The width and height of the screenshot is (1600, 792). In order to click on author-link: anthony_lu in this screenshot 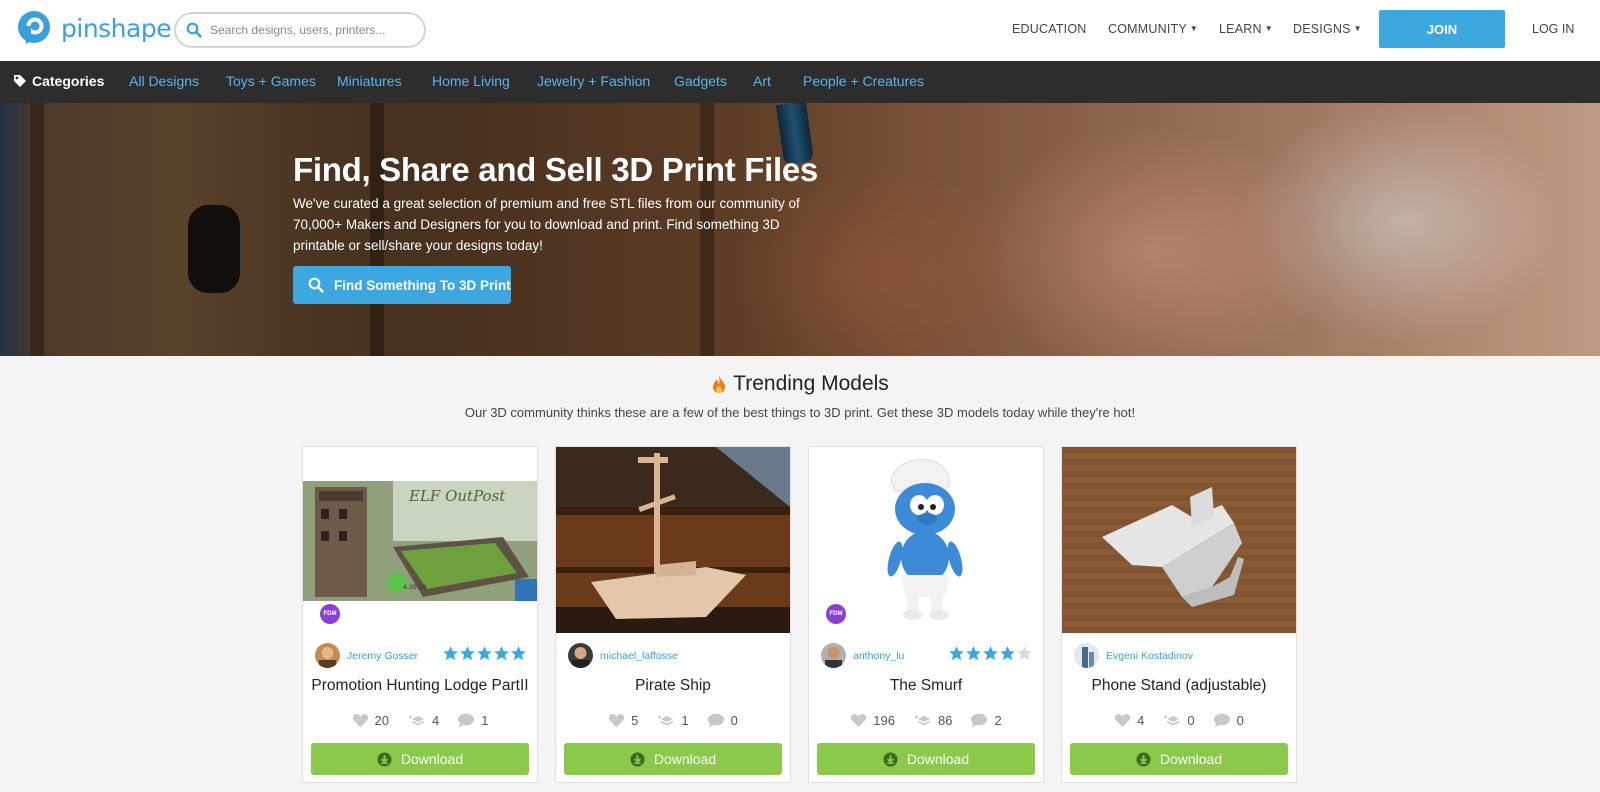, I will do `click(862, 655)`.